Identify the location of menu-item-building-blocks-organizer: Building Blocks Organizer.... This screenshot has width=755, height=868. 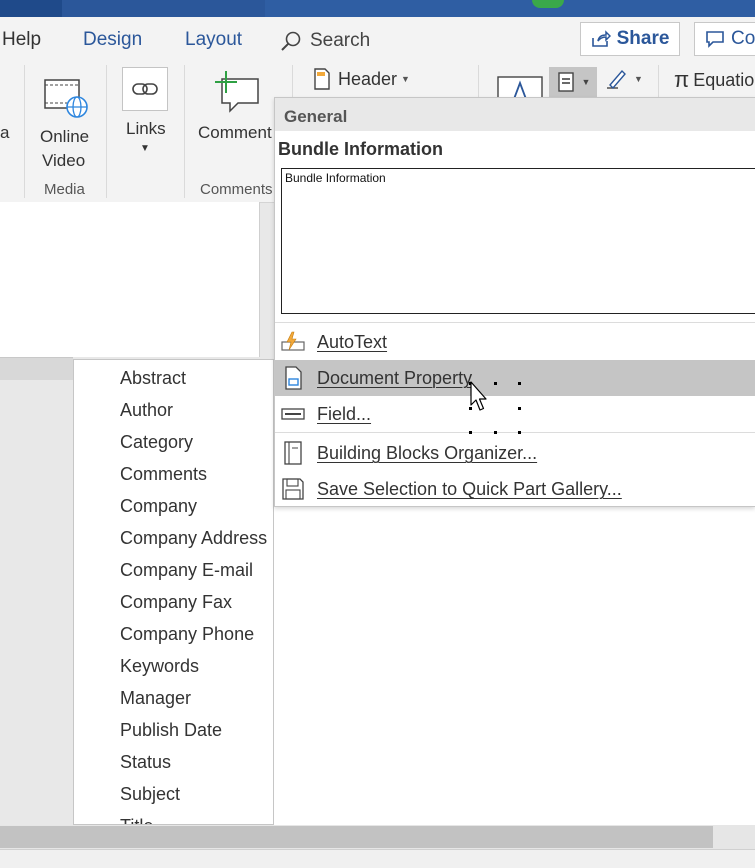
(515, 453).